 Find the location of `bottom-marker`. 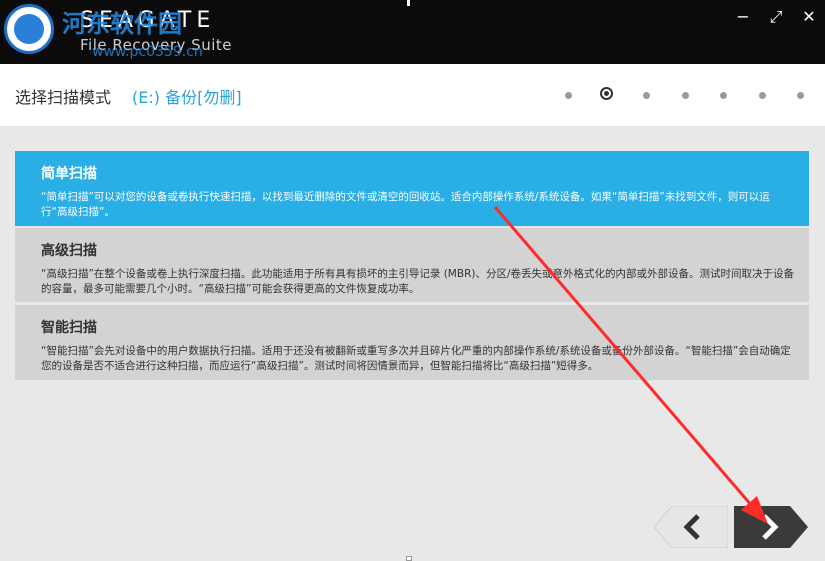

bottom-marker is located at coordinates (409, 558).